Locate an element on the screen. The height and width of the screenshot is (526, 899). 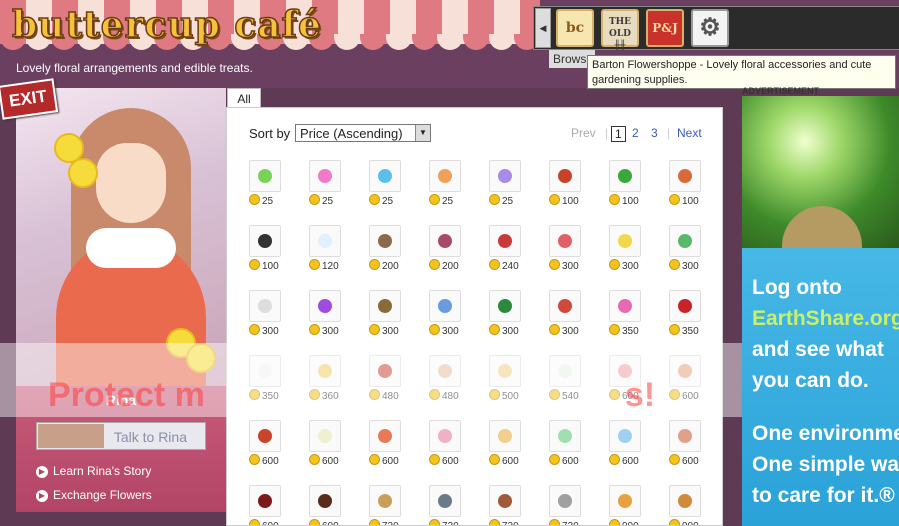
shop-item: 500 is located at coordinates (506, 378).